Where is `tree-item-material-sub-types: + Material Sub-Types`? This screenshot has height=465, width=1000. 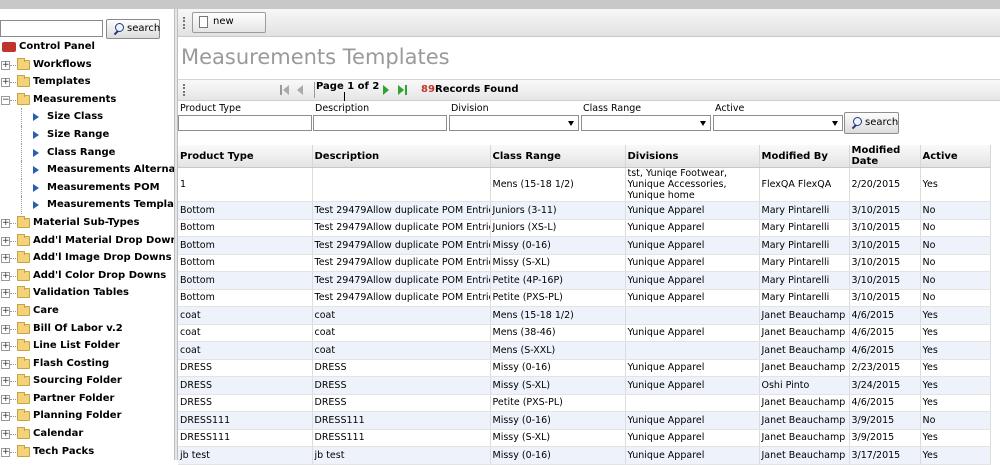 tree-item-material-sub-types: + Material Sub-Types is located at coordinates (87, 223).